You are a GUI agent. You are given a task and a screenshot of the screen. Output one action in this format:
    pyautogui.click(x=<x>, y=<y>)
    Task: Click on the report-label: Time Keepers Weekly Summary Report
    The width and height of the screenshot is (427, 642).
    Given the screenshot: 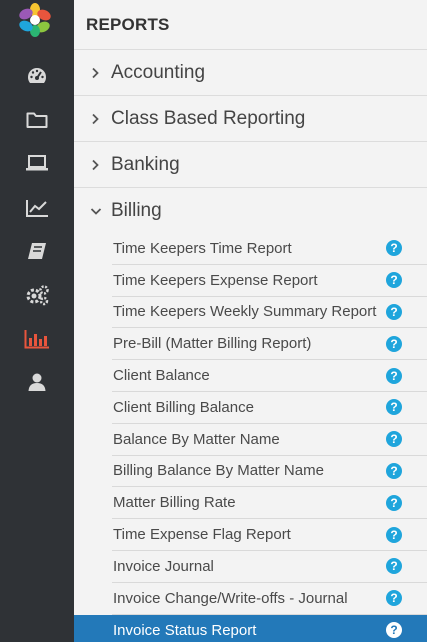 What is the action you would take?
    pyautogui.click(x=245, y=312)
    